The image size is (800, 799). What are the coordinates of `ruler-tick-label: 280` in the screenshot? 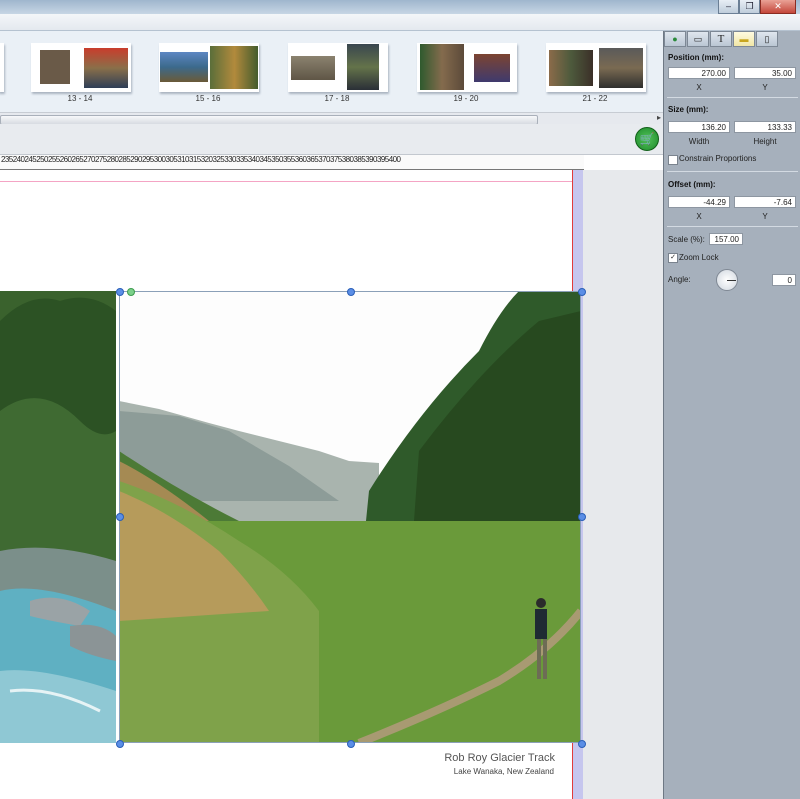 It's located at (112, 159).